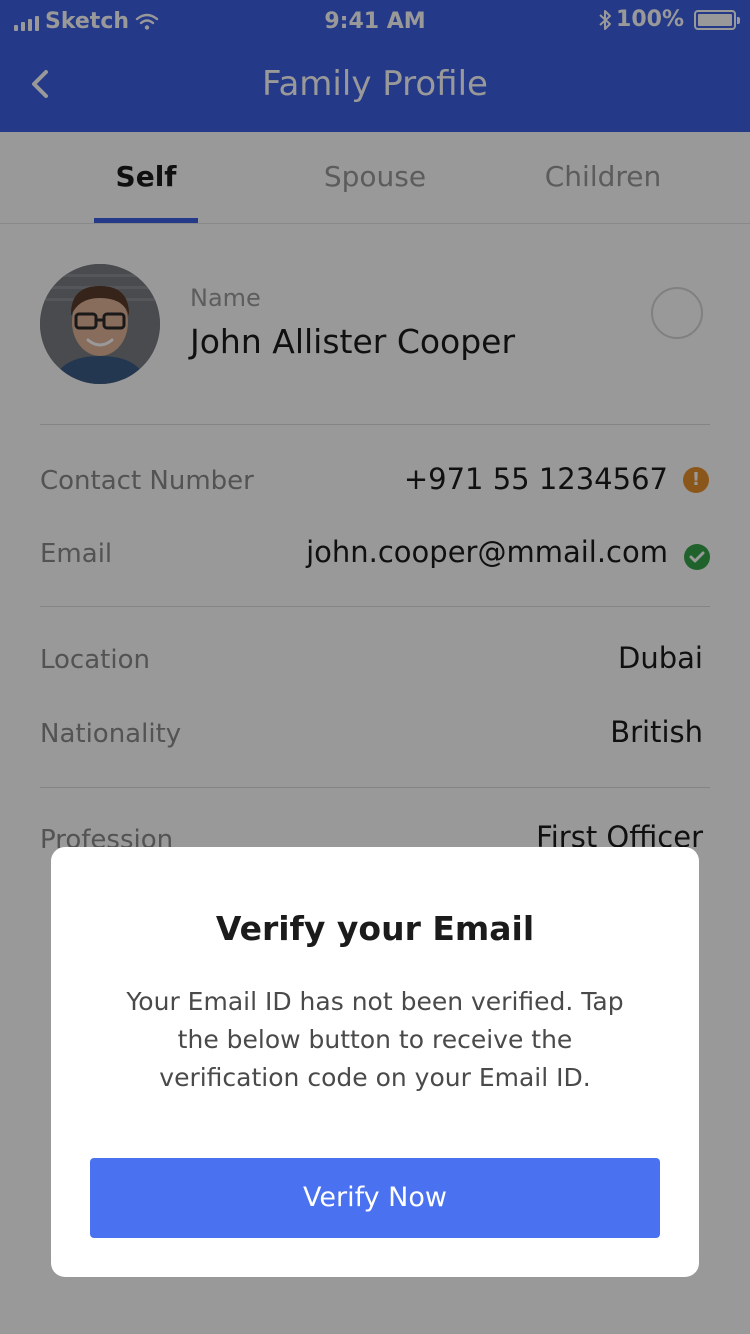 The width and height of the screenshot is (750, 1334). I want to click on verify-now-button: Verify Now, so click(375, 1198).